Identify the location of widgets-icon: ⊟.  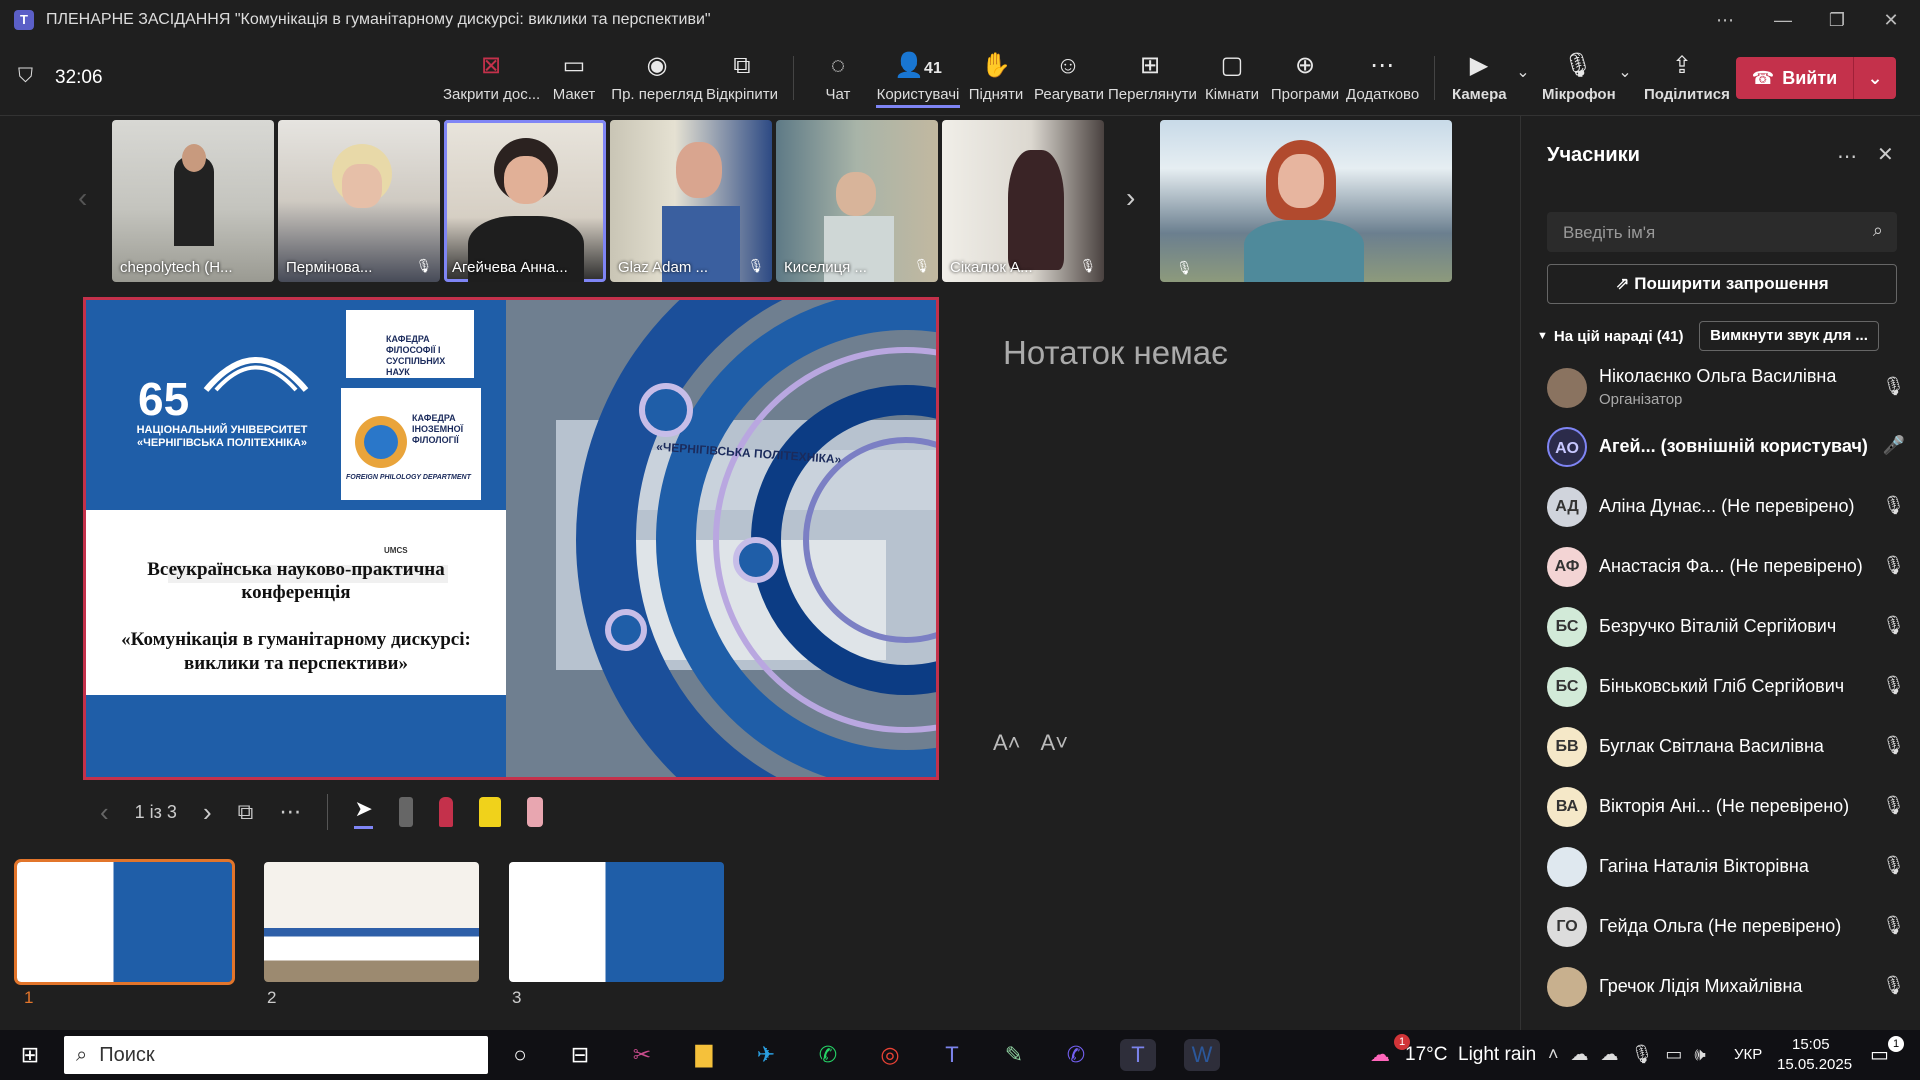
(580, 1055).